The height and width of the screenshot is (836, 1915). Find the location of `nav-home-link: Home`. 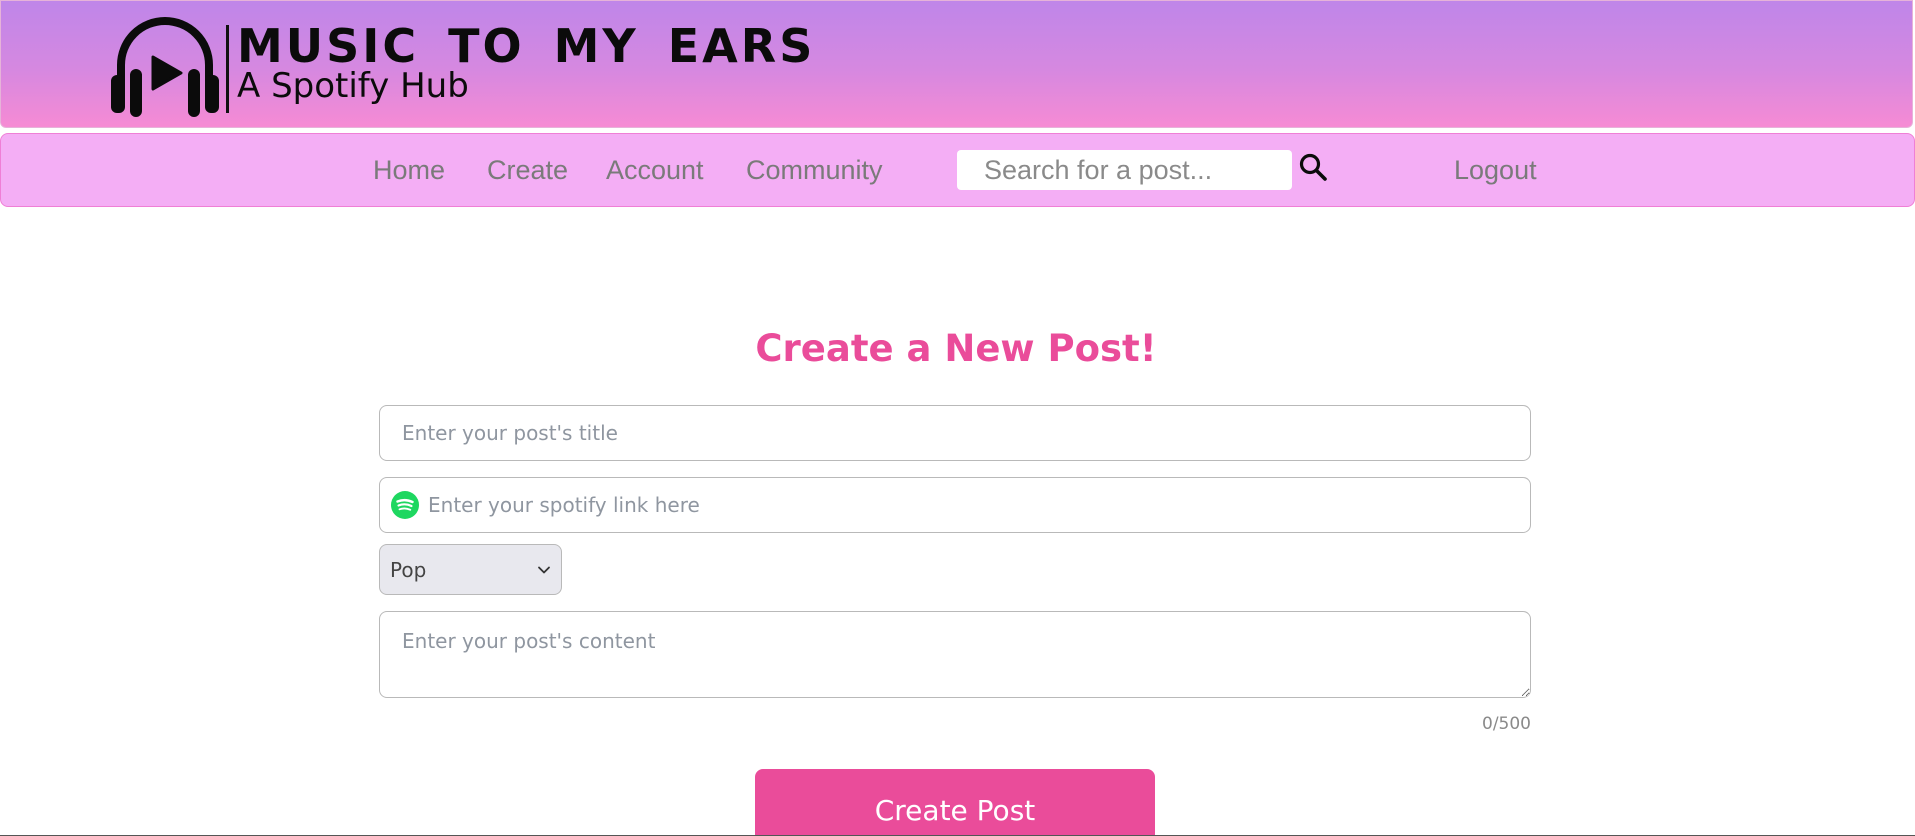

nav-home-link: Home is located at coordinates (409, 170).